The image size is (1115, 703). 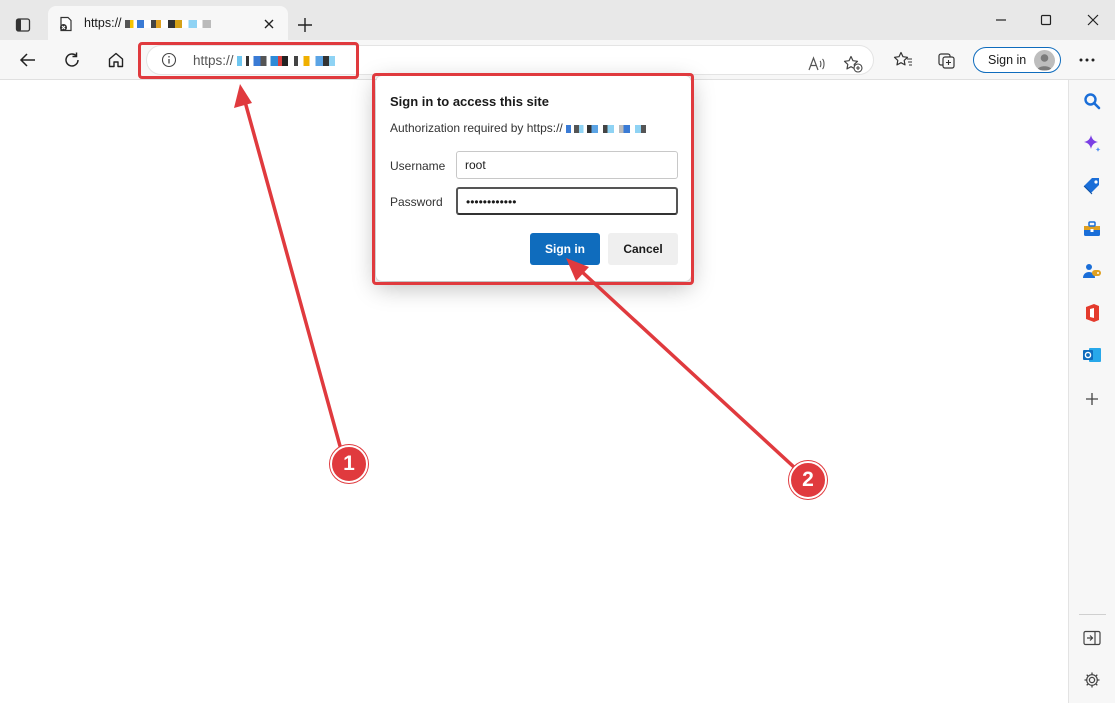 I want to click on home-button, so click(x=116, y=60).